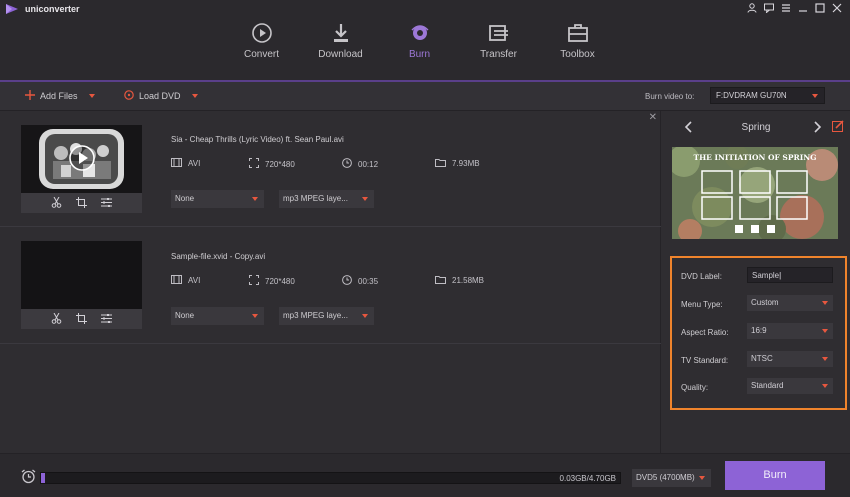  What do you see at coordinates (768, 7) in the screenshot?
I see `message-icon` at bounding box center [768, 7].